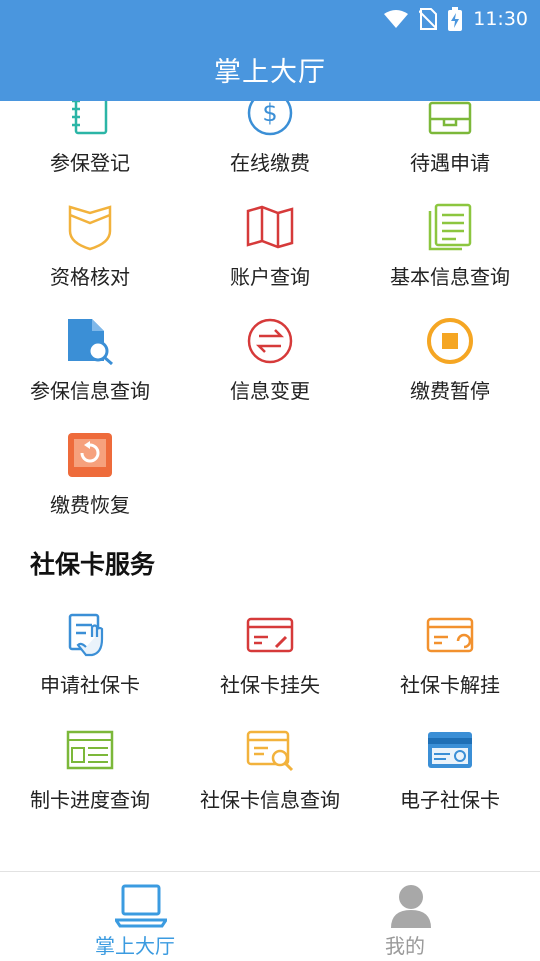  What do you see at coordinates (270, 751) in the screenshot?
I see `card-info-search-icon` at bounding box center [270, 751].